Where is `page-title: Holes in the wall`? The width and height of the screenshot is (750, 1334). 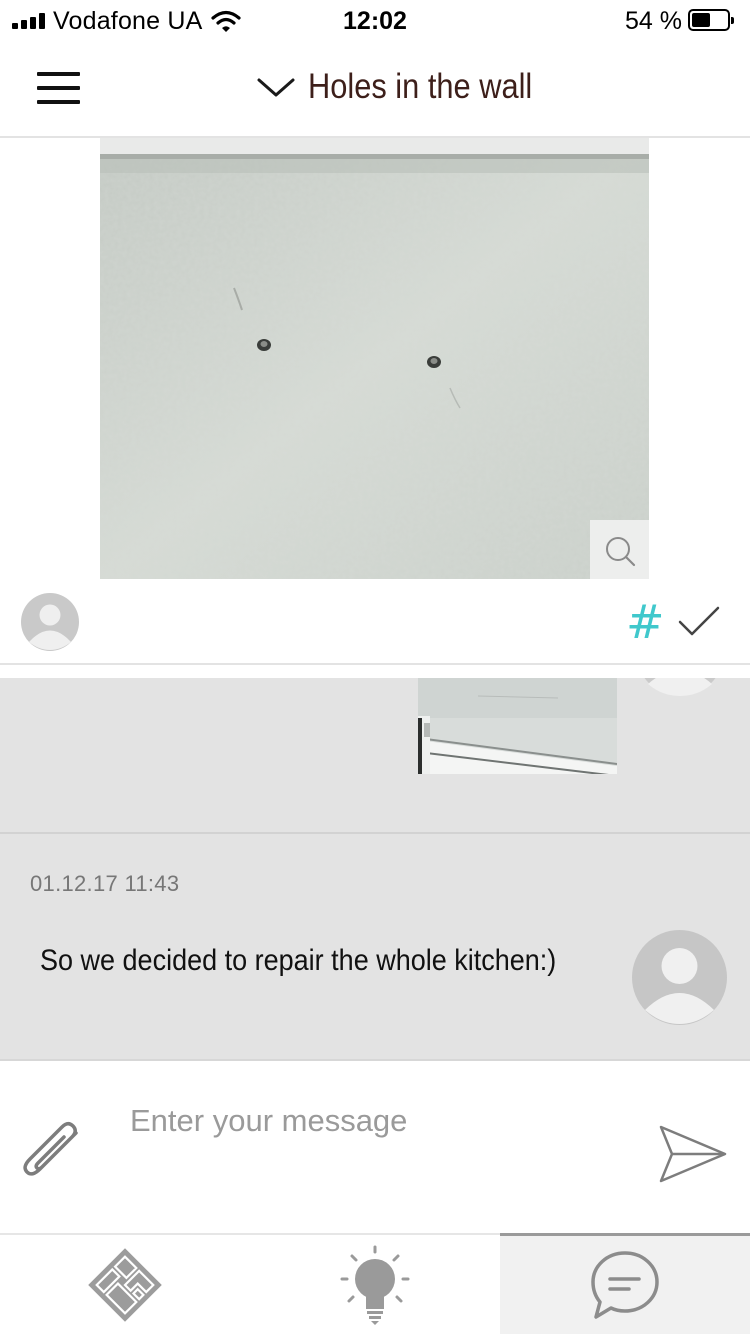 page-title: Holes in the wall is located at coordinates (420, 86).